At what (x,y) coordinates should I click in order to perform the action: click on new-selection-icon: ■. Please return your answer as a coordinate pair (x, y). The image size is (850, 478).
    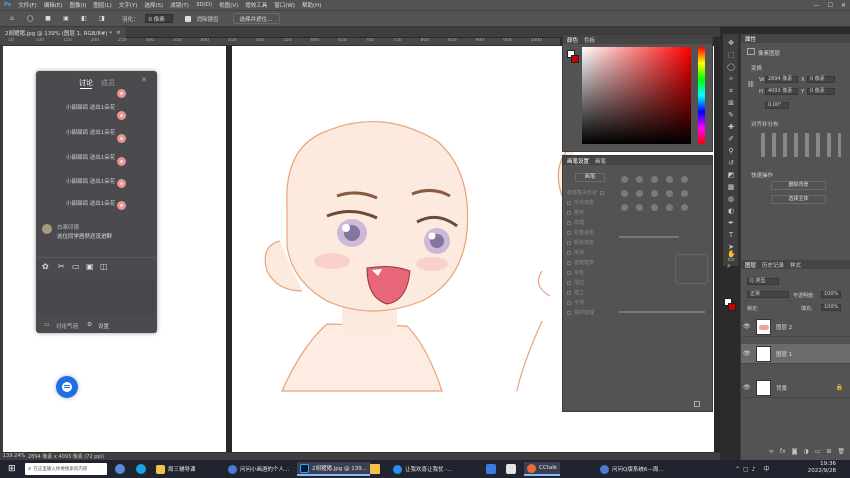
    Looking at the image, I should click on (48, 18).